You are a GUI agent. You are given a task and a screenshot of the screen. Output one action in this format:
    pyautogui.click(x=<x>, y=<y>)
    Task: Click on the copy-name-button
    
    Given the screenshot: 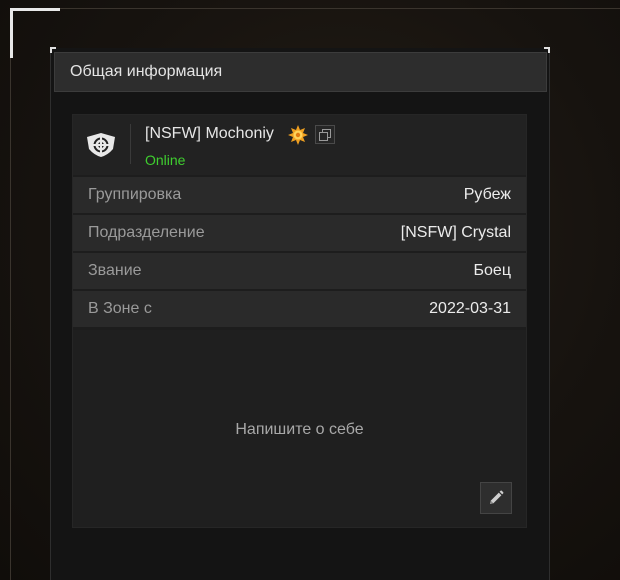 What is the action you would take?
    pyautogui.click(x=325, y=134)
    